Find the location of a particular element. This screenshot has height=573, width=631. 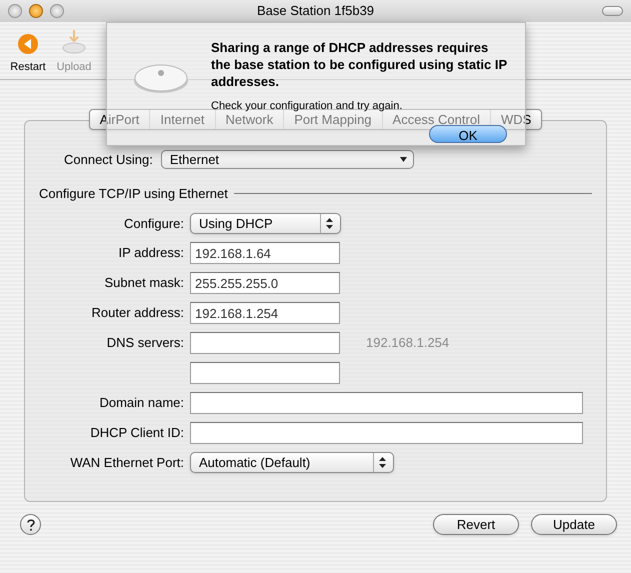

field-label: Domain name: is located at coordinates (141, 403).